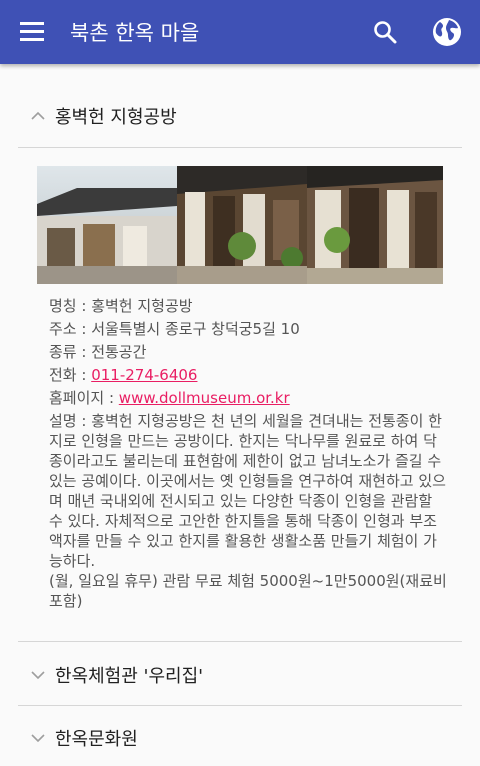  I want to click on chevron-up-icon, so click(38, 115).